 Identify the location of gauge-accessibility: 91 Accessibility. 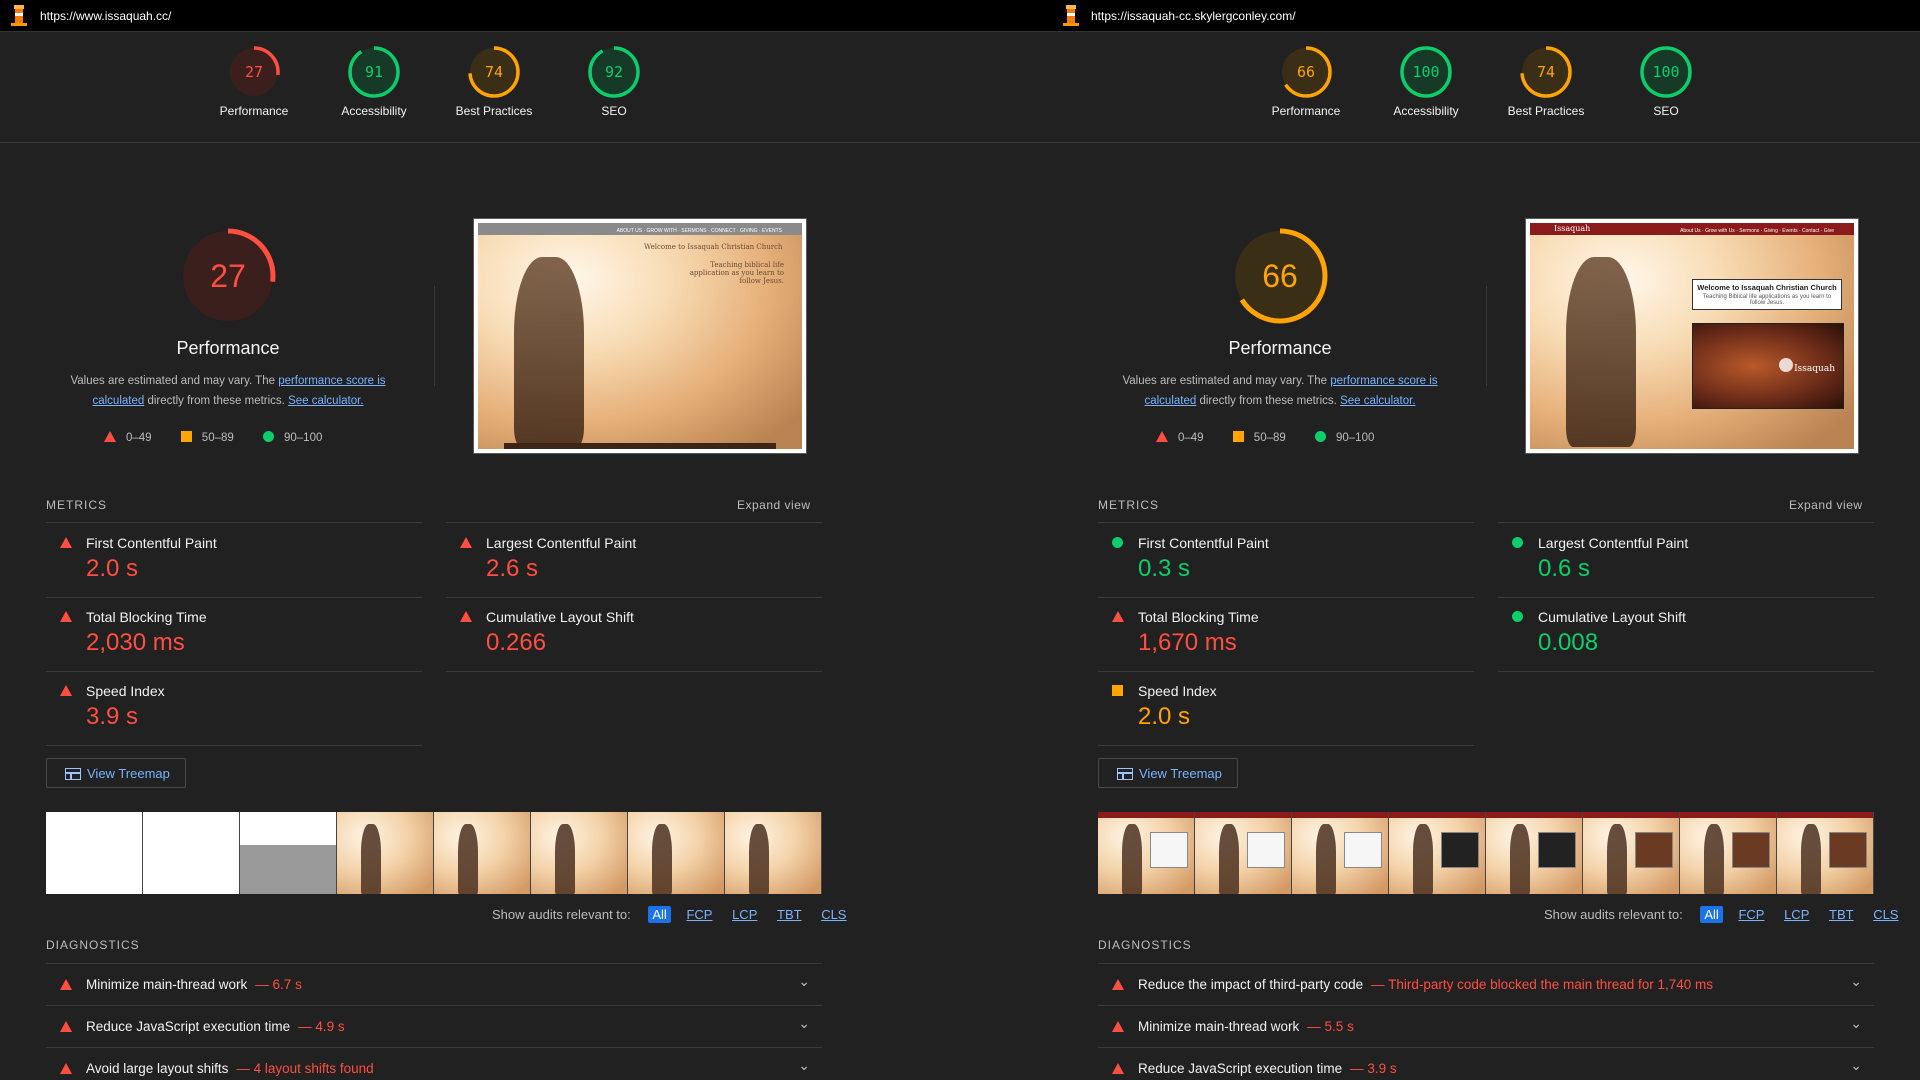
(374, 81).